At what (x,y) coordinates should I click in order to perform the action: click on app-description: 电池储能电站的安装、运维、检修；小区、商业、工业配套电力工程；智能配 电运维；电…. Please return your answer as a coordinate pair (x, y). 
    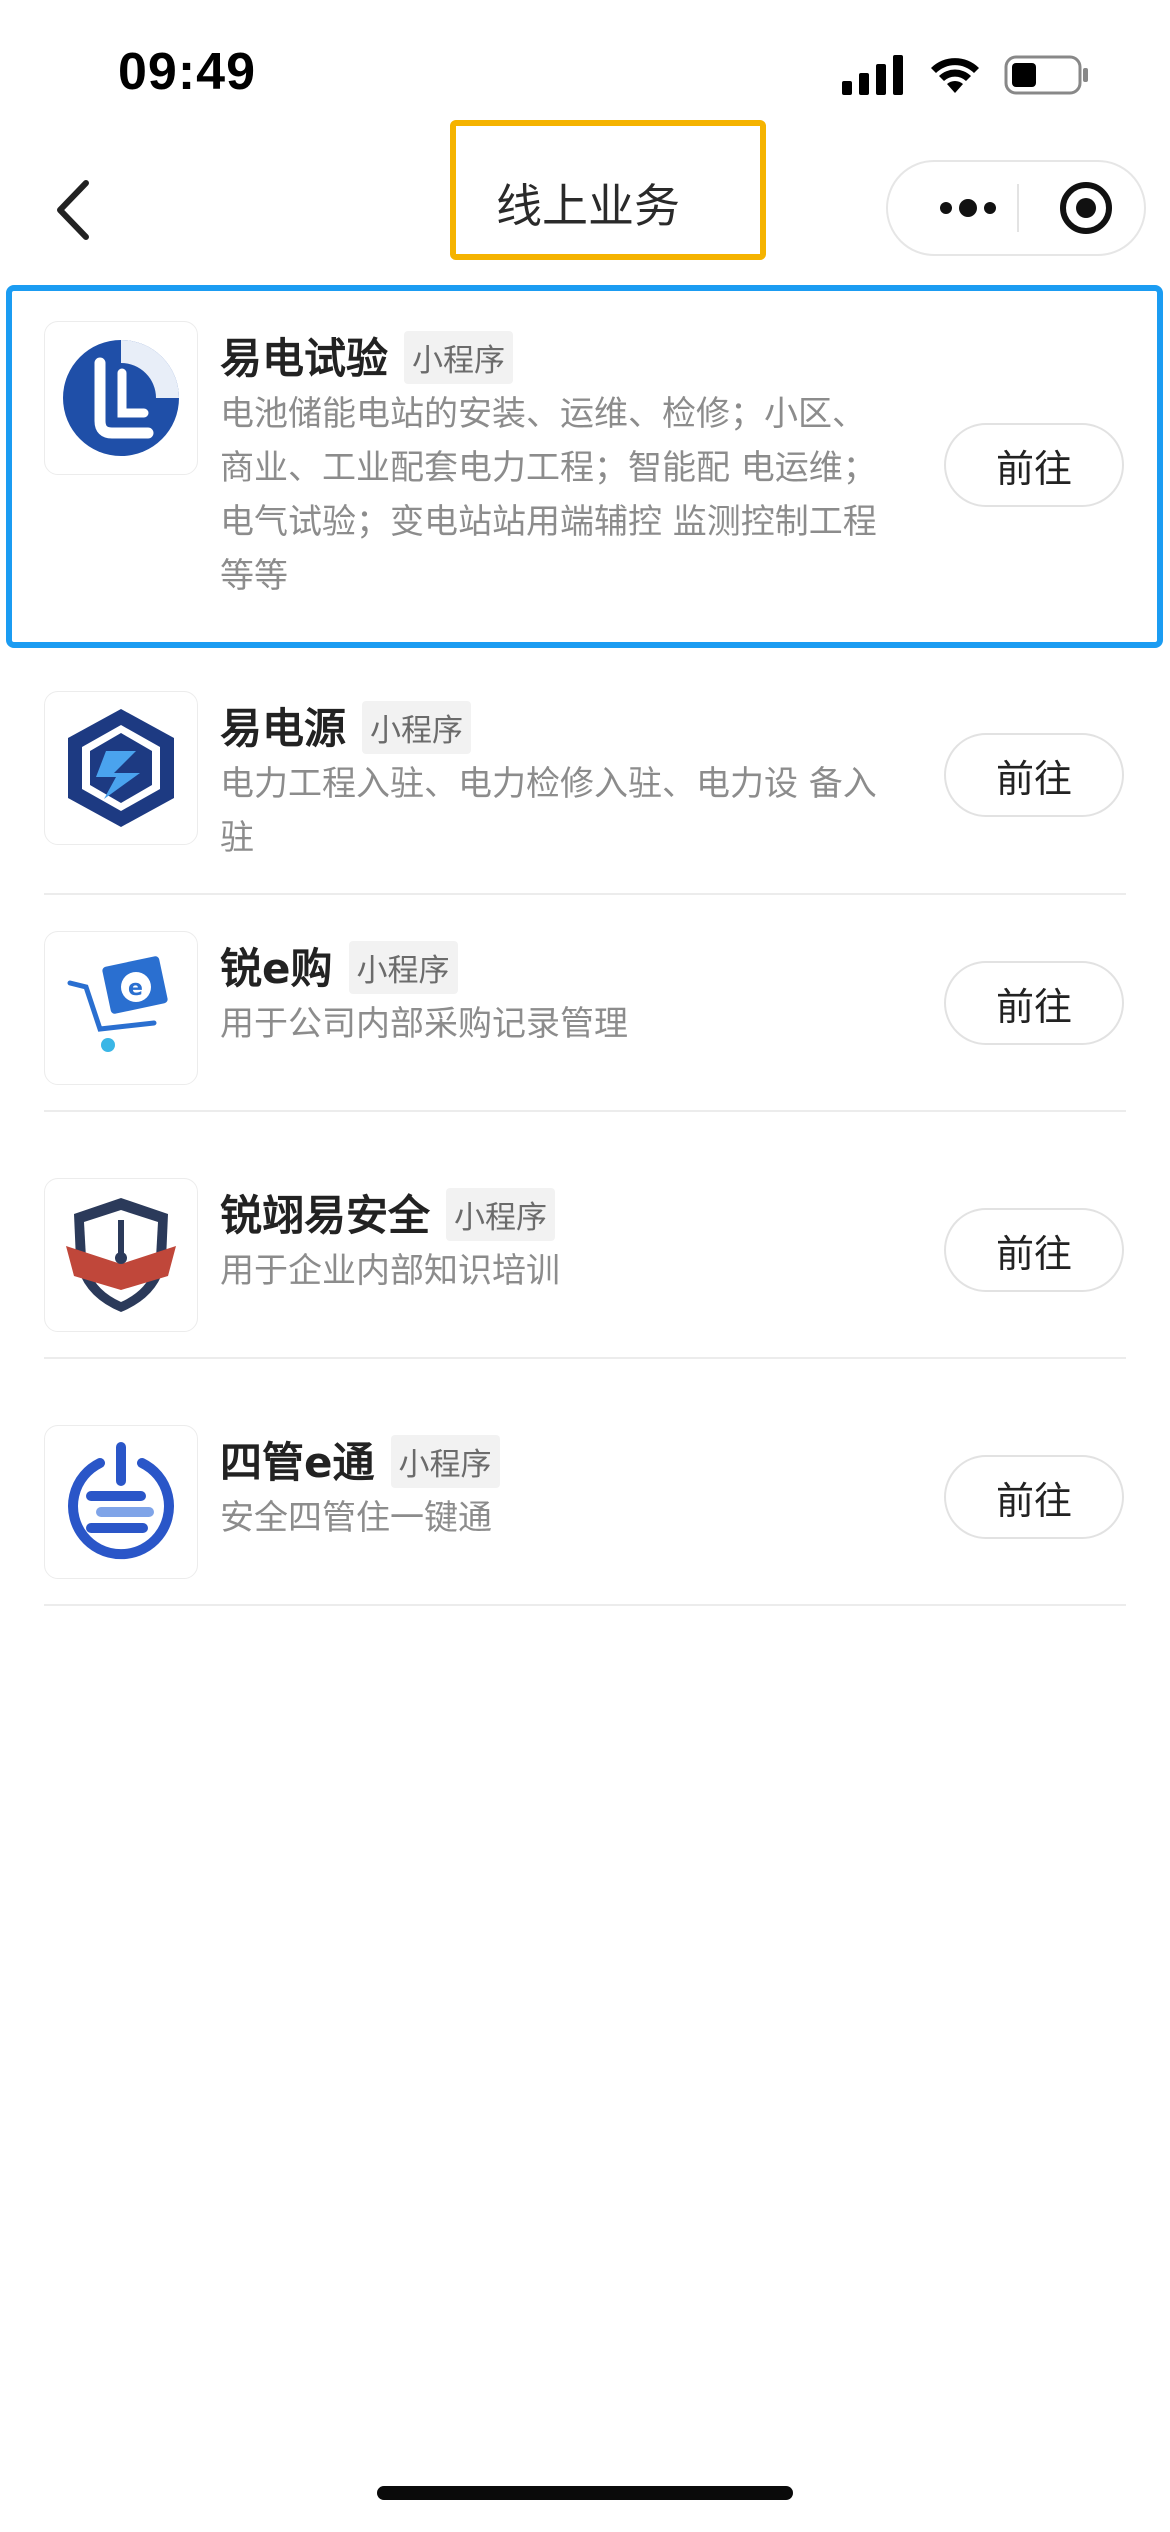
    Looking at the image, I should click on (548, 495).